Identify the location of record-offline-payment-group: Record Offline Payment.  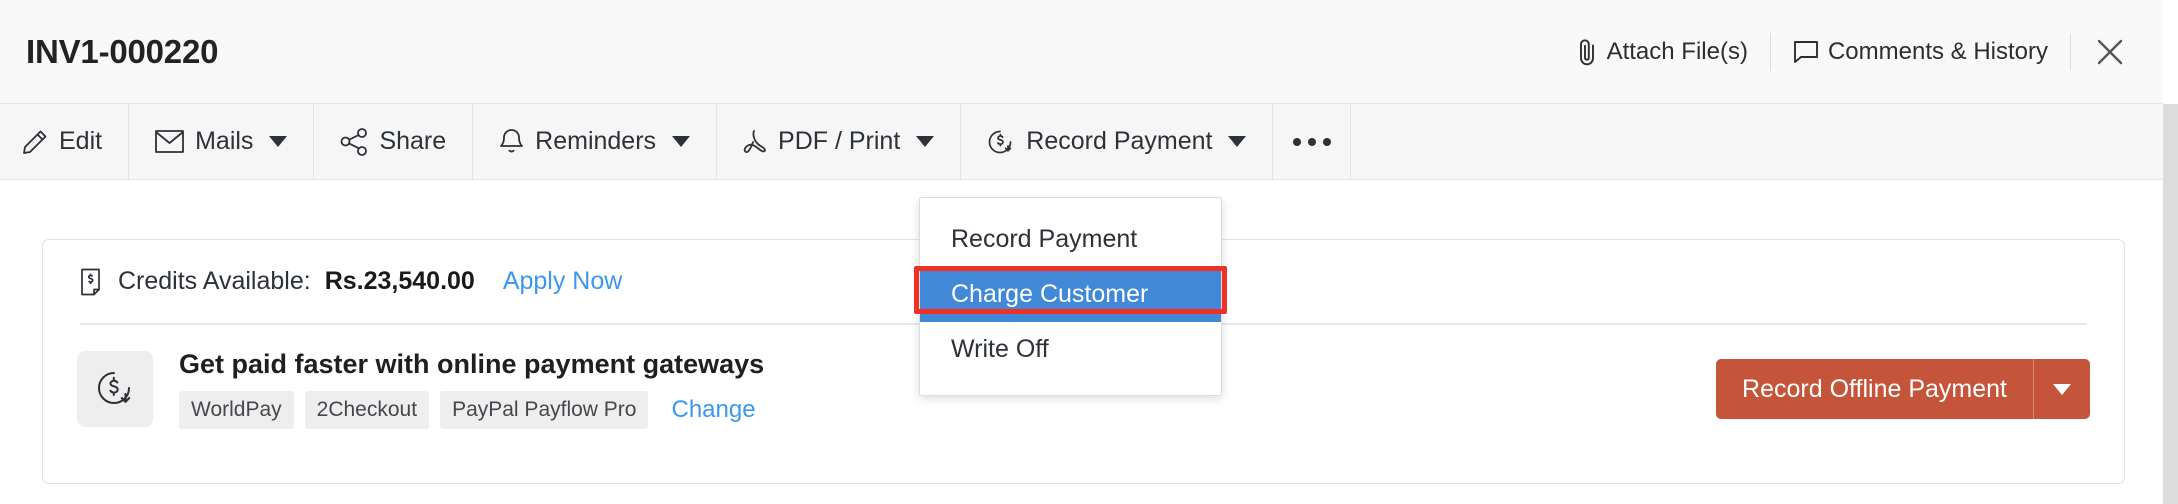
(1903, 389).